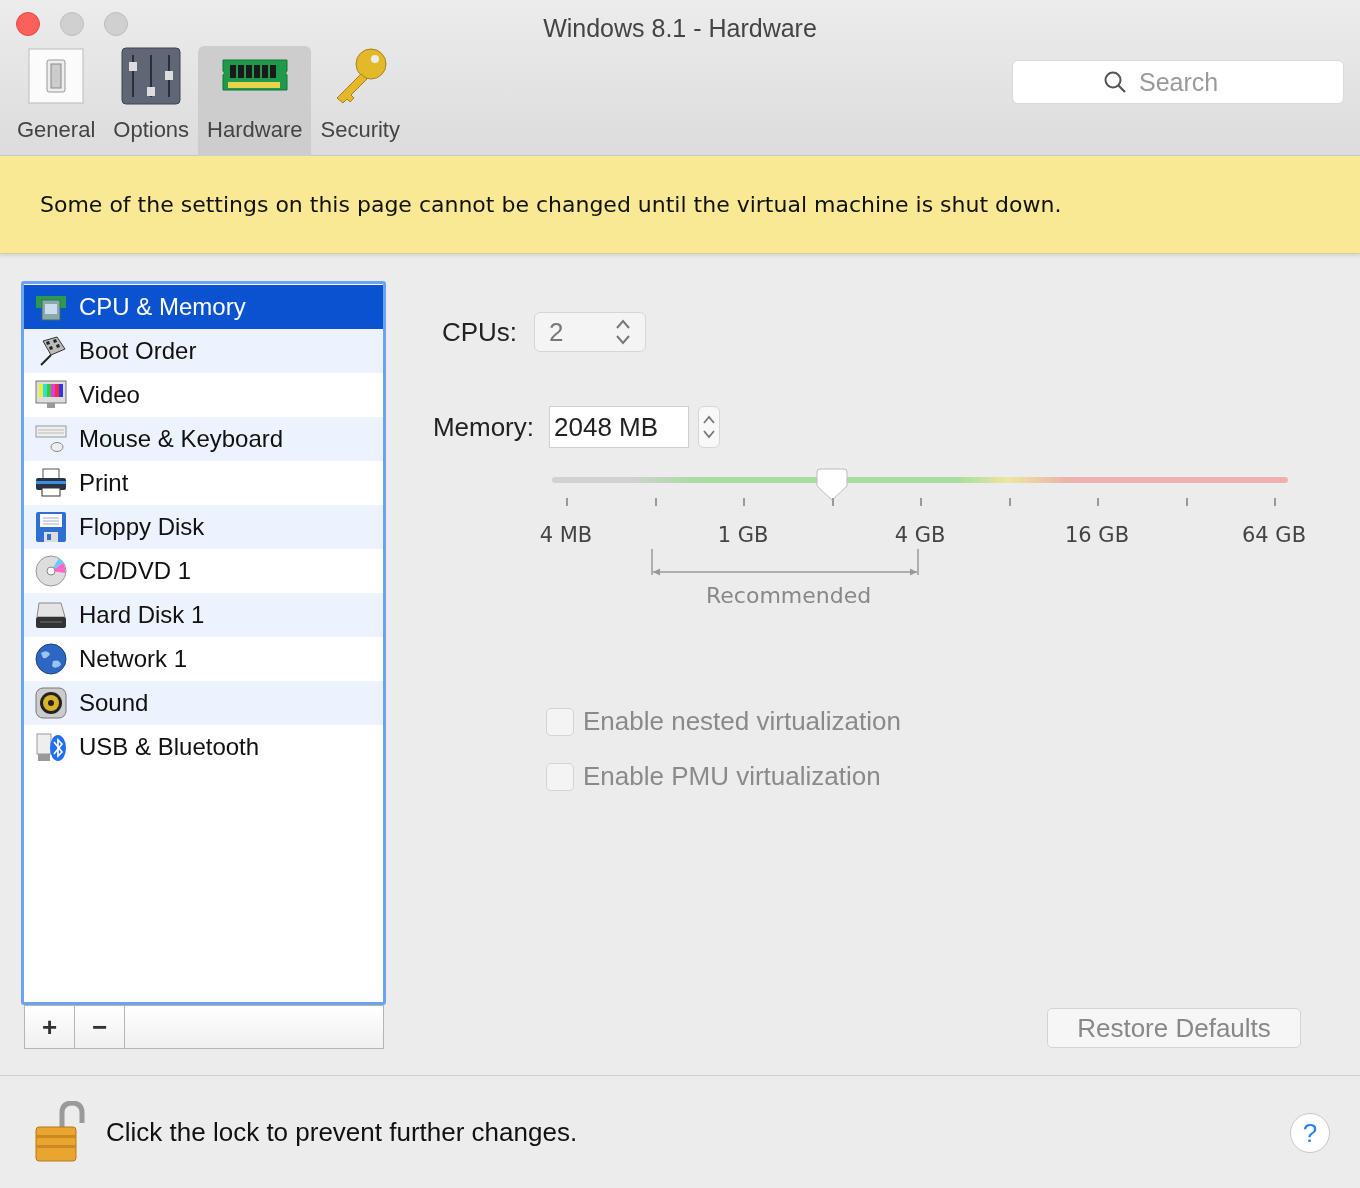 The height and width of the screenshot is (1188, 1360). I want to click on add-button: +, so click(50, 1027).